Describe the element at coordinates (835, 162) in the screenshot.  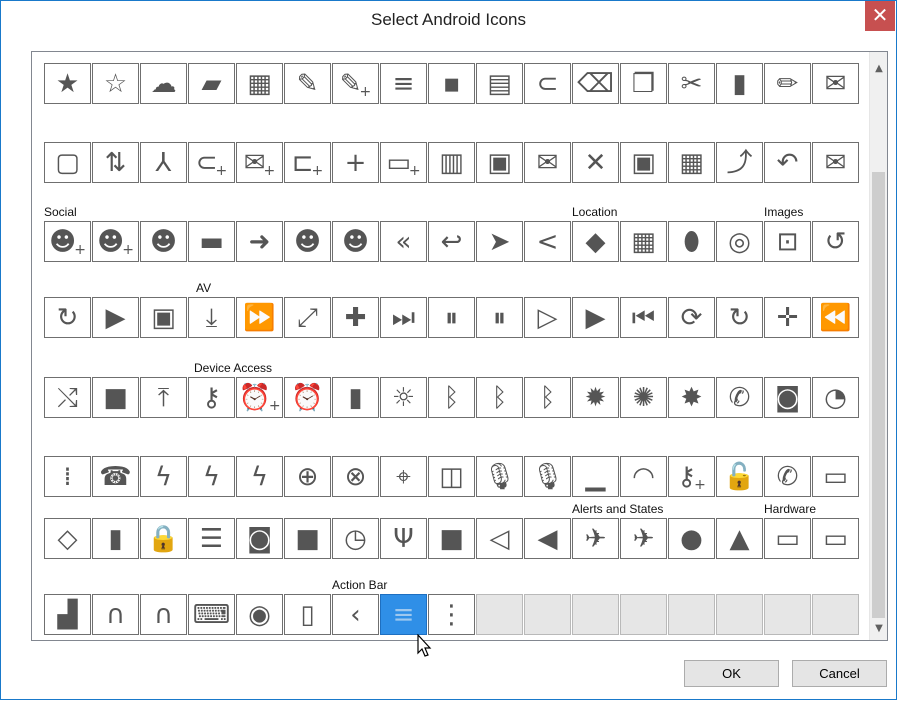
I see `unread-icon: ✉` at that location.